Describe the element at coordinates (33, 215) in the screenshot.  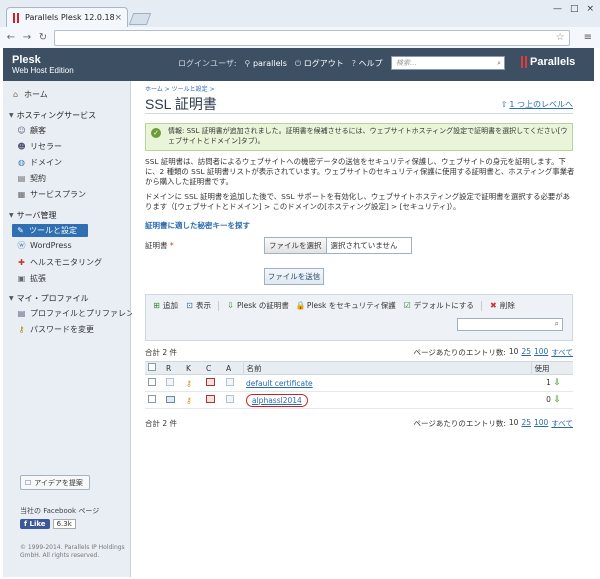
I see `sidebar-head-server: ▼ サーバ管理` at that location.